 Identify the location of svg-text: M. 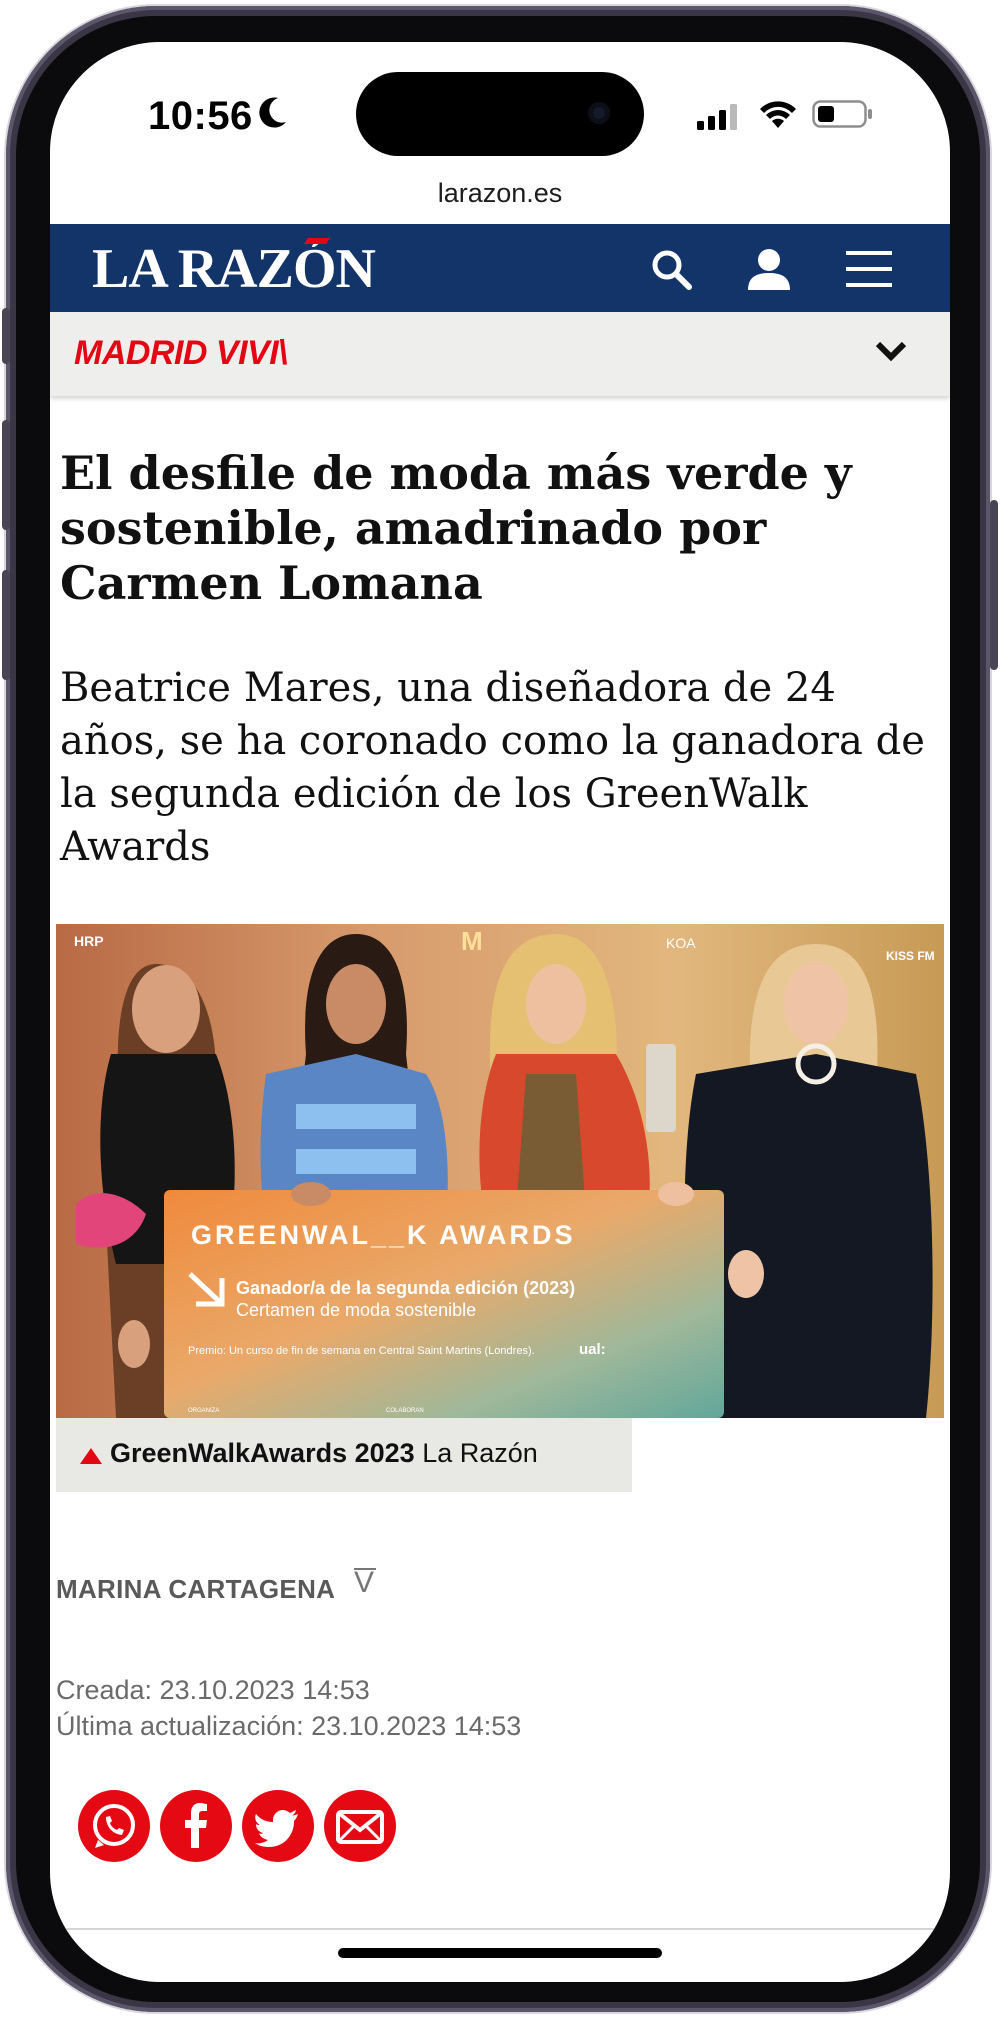
(472, 941).